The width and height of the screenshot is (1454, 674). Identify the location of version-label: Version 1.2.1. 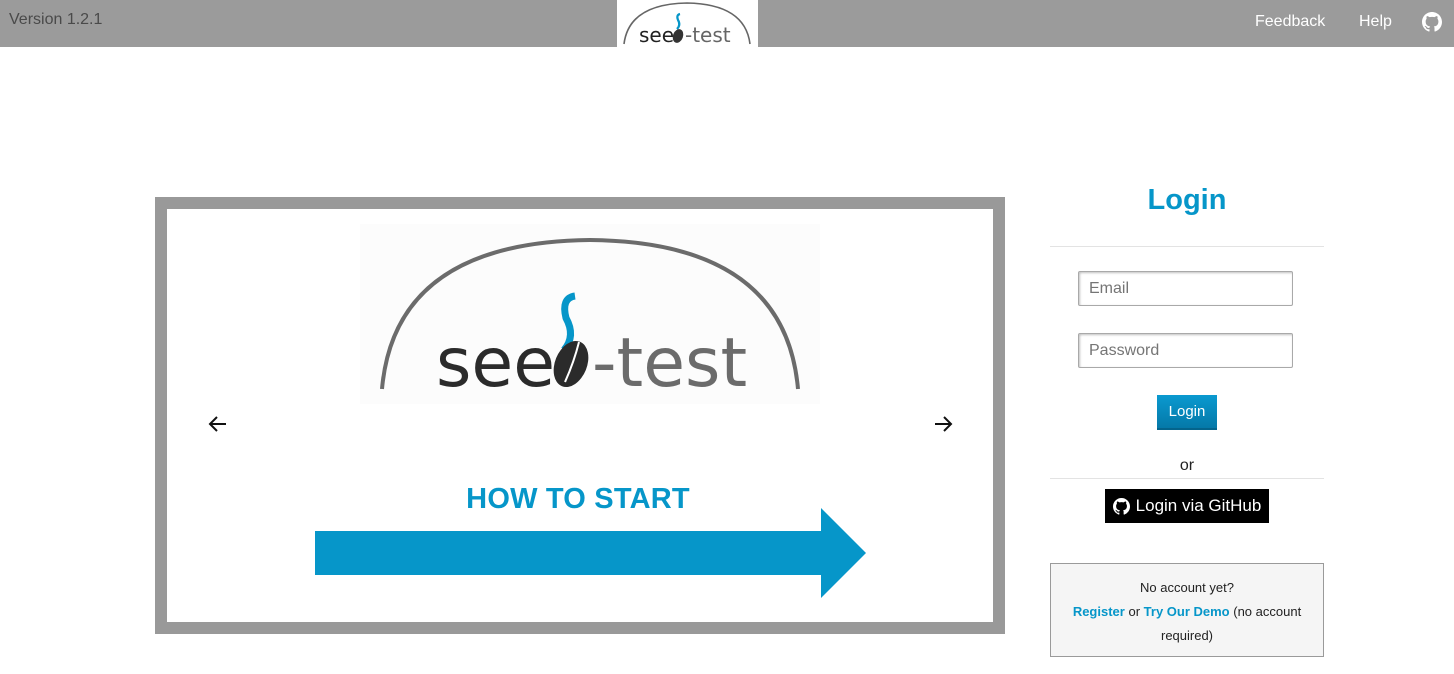
(56, 19).